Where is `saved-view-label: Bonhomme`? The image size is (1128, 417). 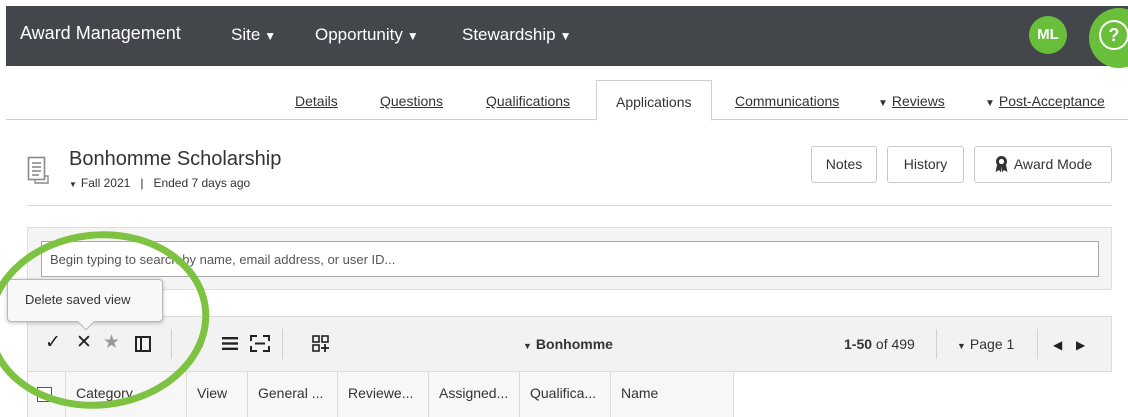
saved-view-label: Bonhomme is located at coordinates (574, 344).